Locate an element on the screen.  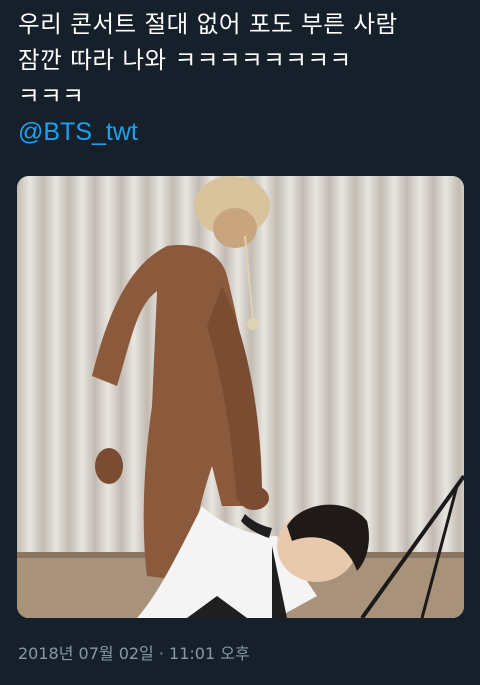
mention-link: @BTS_twt is located at coordinates (78, 132).